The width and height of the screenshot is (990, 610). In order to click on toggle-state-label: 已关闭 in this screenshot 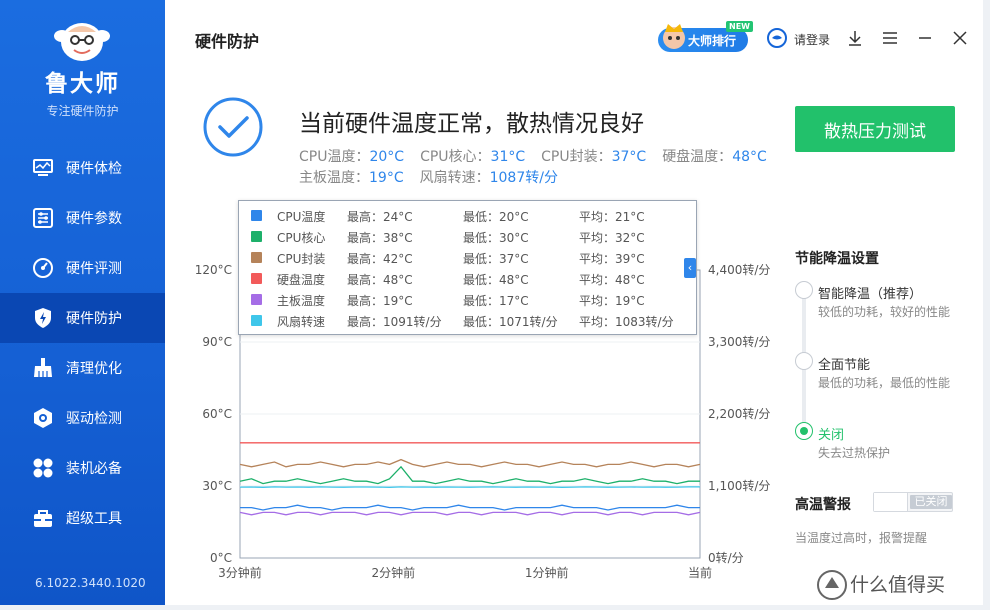, I will do `click(931, 502)`.